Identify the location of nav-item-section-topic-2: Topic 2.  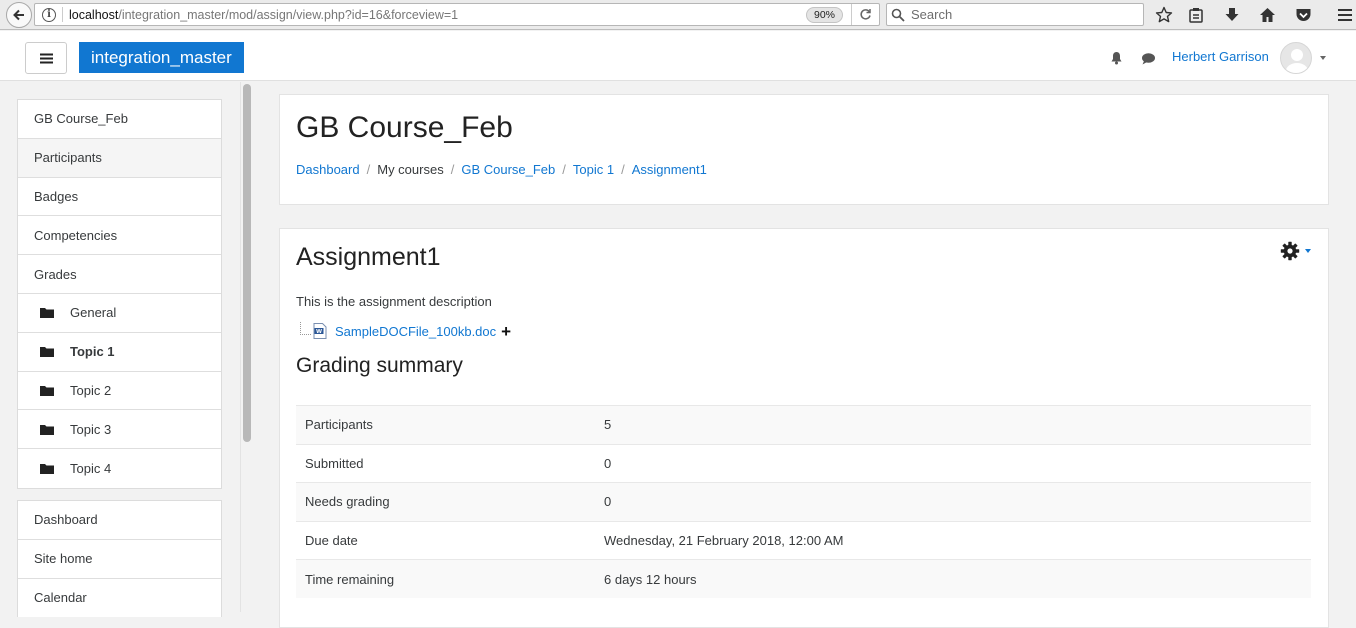
(119, 391).